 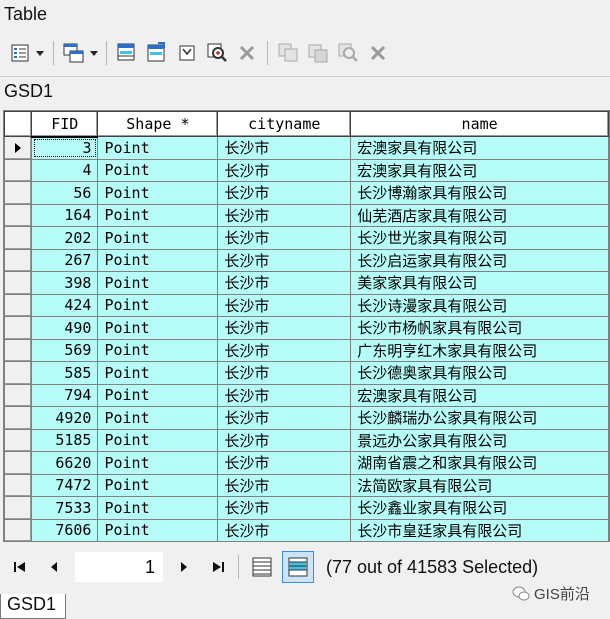 I want to click on table-row: 424 Point 长沙市 长沙诗漫家具有限公司, so click(x=306, y=305).